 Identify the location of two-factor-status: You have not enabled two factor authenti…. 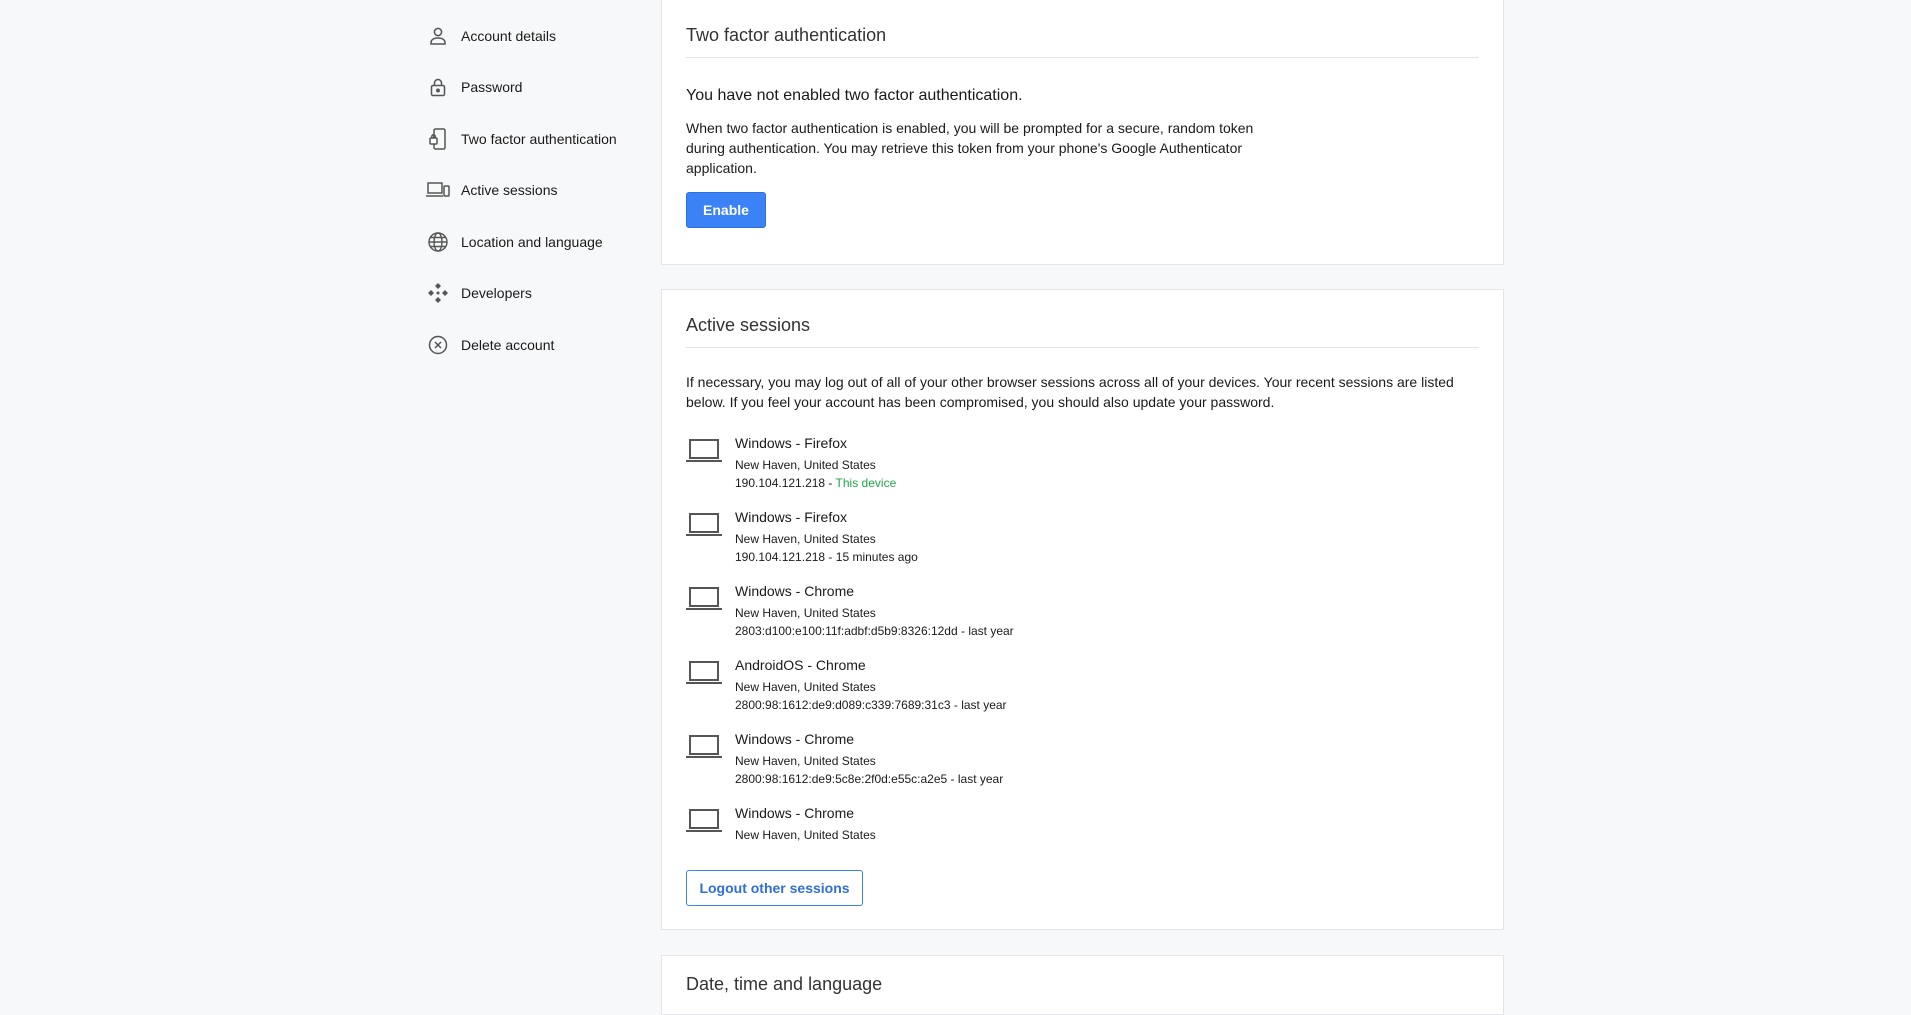
(854, 95).